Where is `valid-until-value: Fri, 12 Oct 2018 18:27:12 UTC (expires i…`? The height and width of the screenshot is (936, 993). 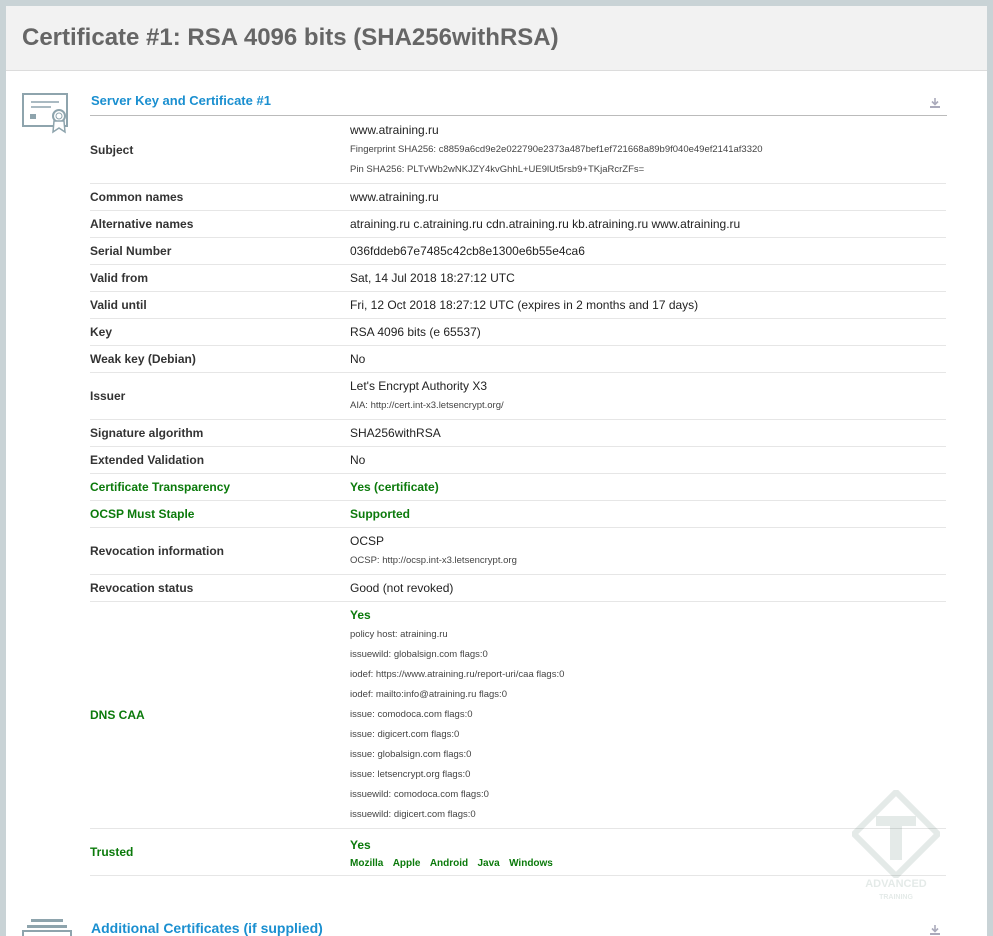
valid-until-value: Fri, 12 Oct 2018 18:27:12 UTC (expires i… is located at coordinates (648, 305).